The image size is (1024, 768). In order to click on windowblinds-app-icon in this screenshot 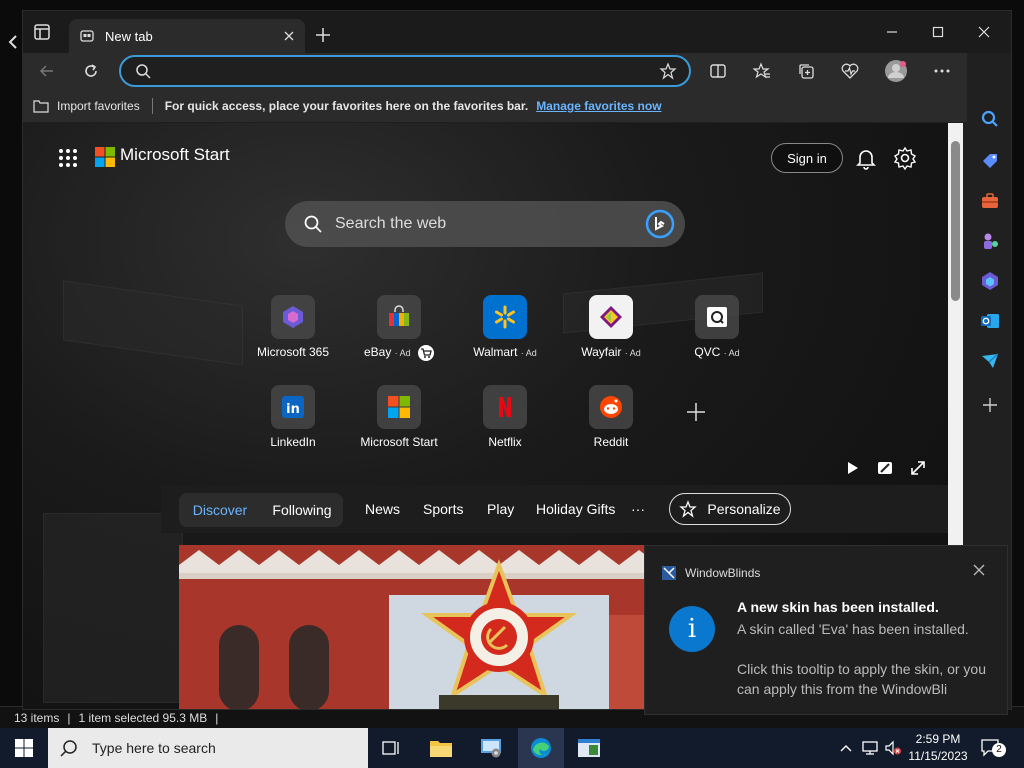, I will do `click(669, 573)`.